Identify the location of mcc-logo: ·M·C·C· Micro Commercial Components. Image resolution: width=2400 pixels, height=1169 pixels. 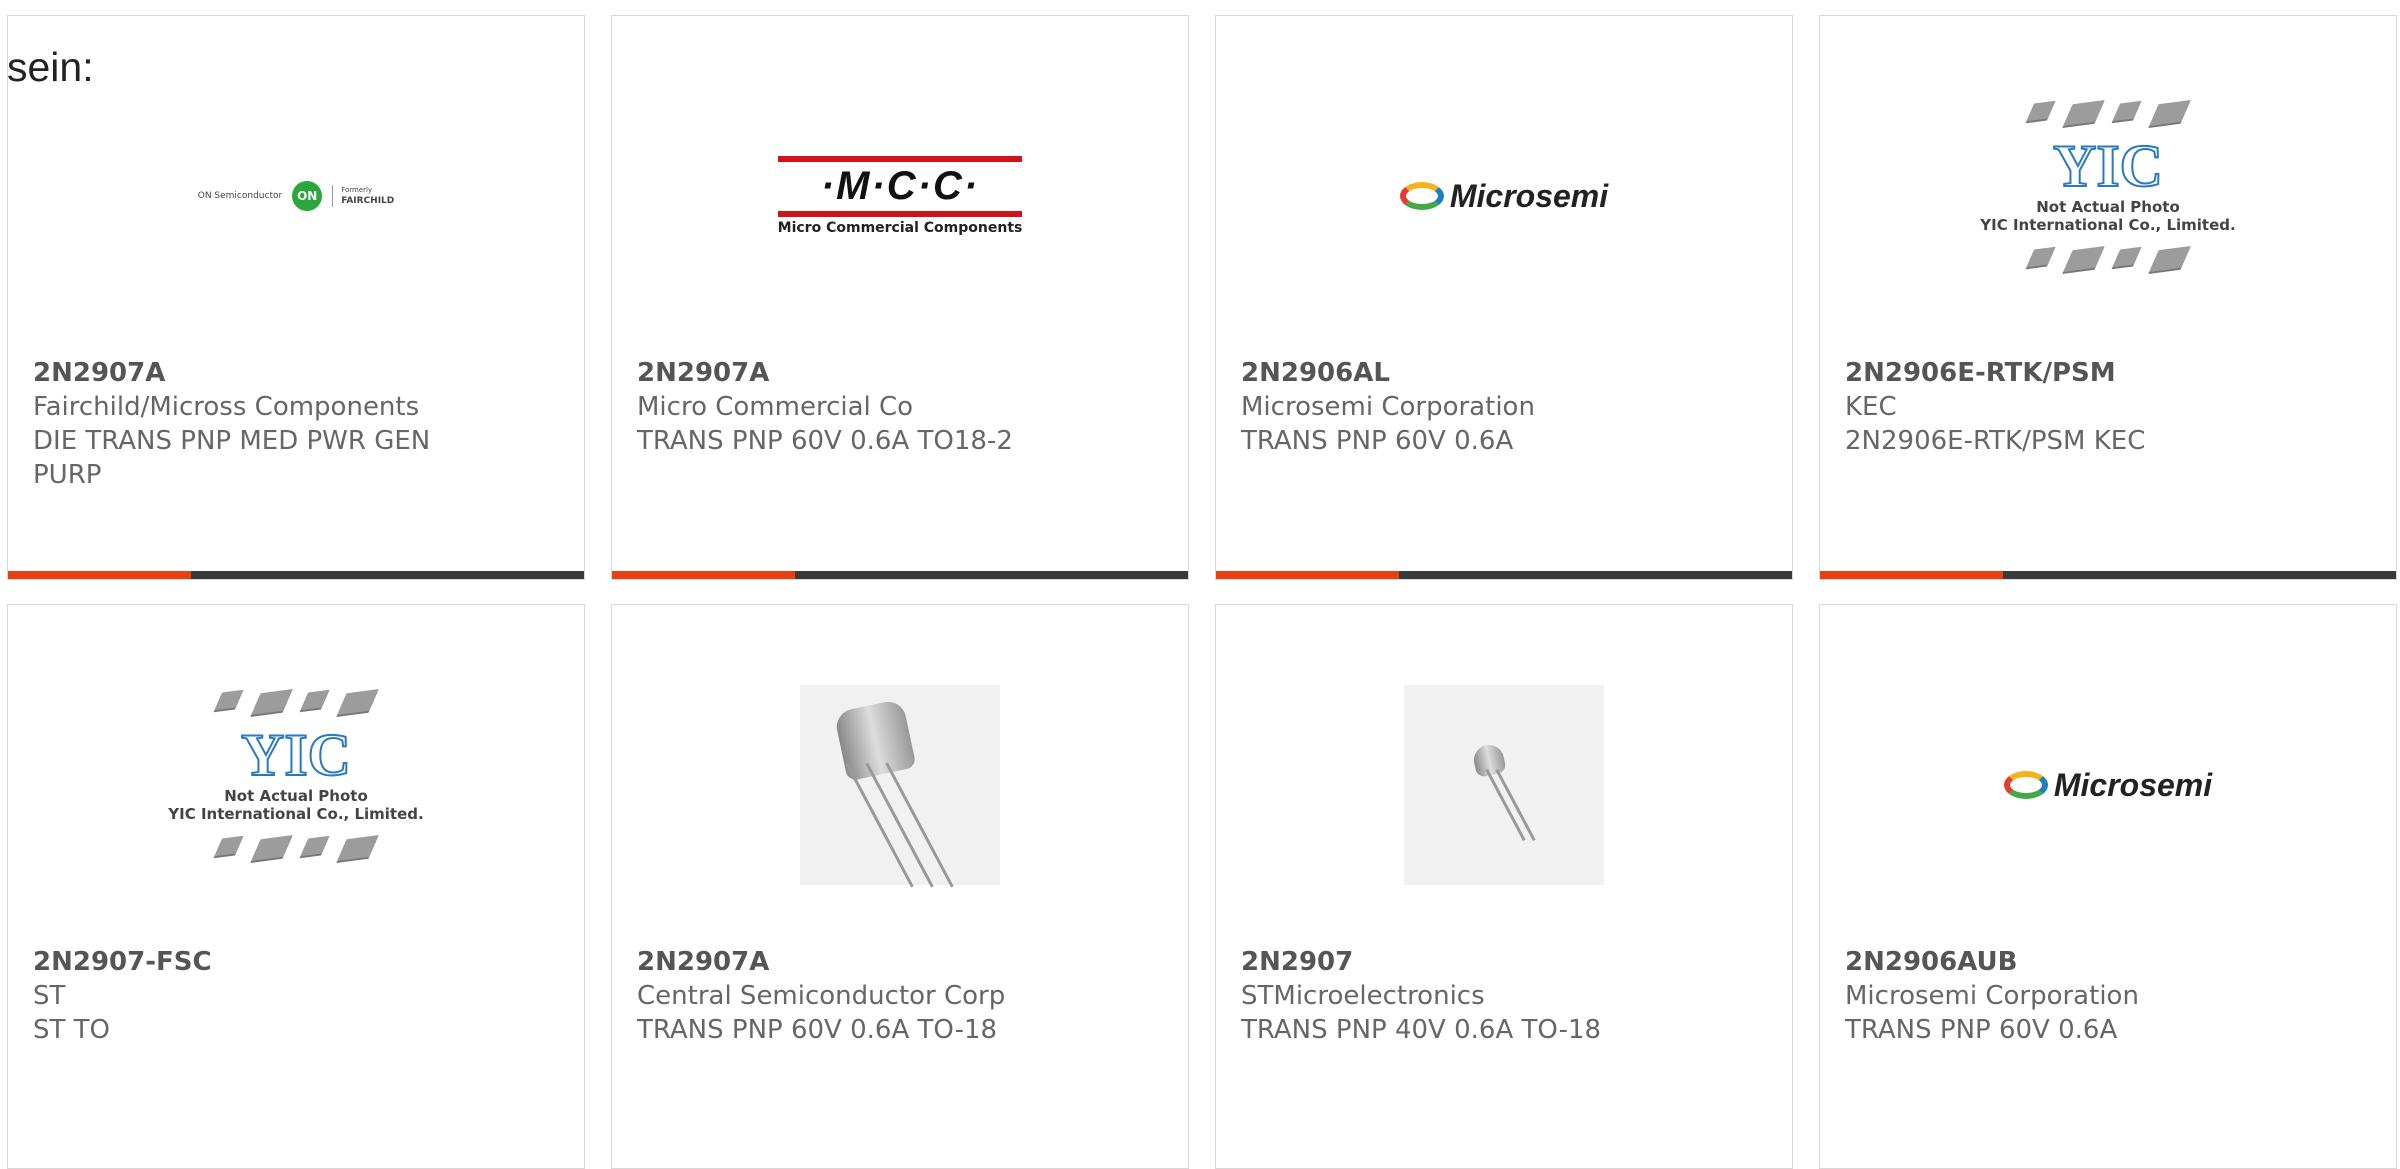
(900, 196).